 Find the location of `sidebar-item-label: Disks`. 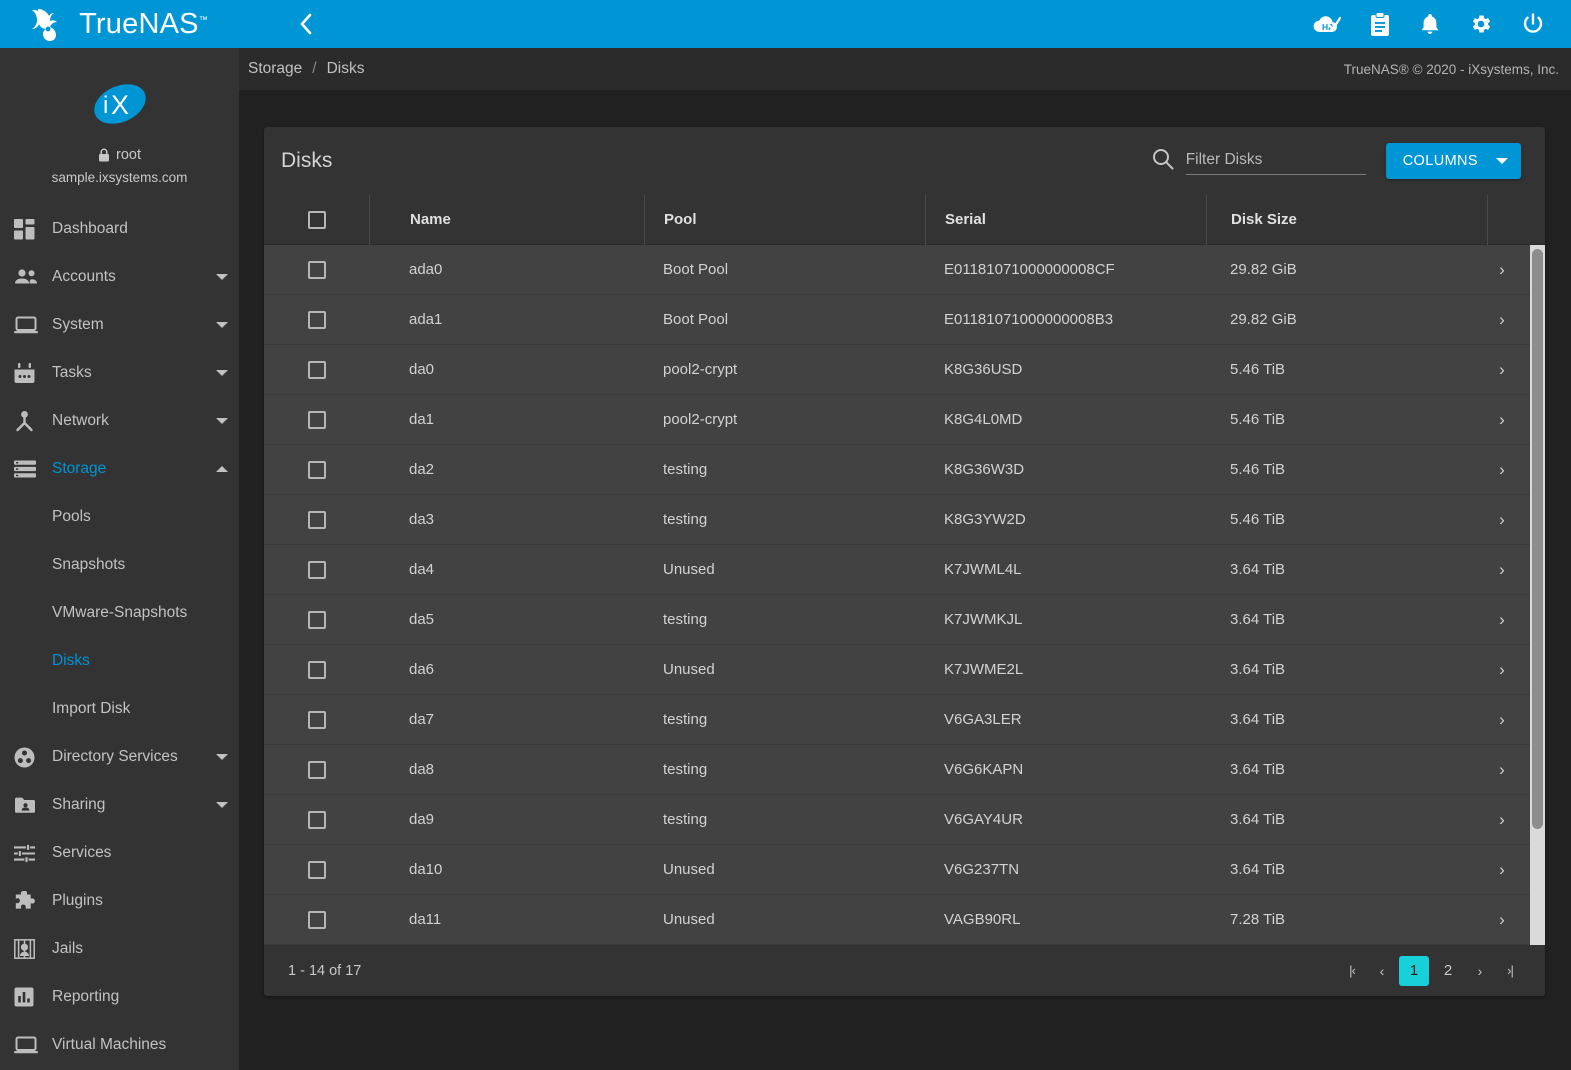

sidebar-item-label: Disks is located at coordinates (71, 660).